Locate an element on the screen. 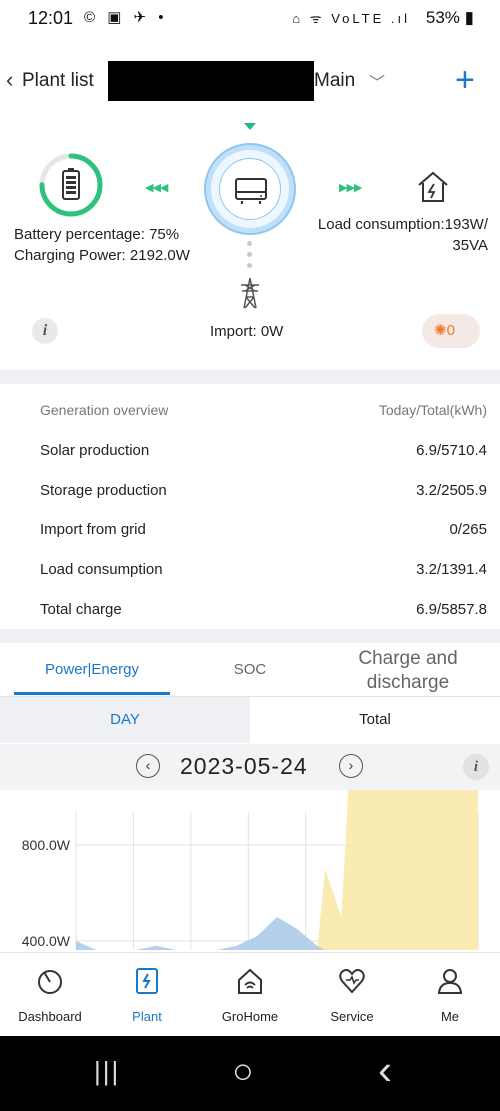  generation-row-label: Storage production is located at coordinates (103, 490).